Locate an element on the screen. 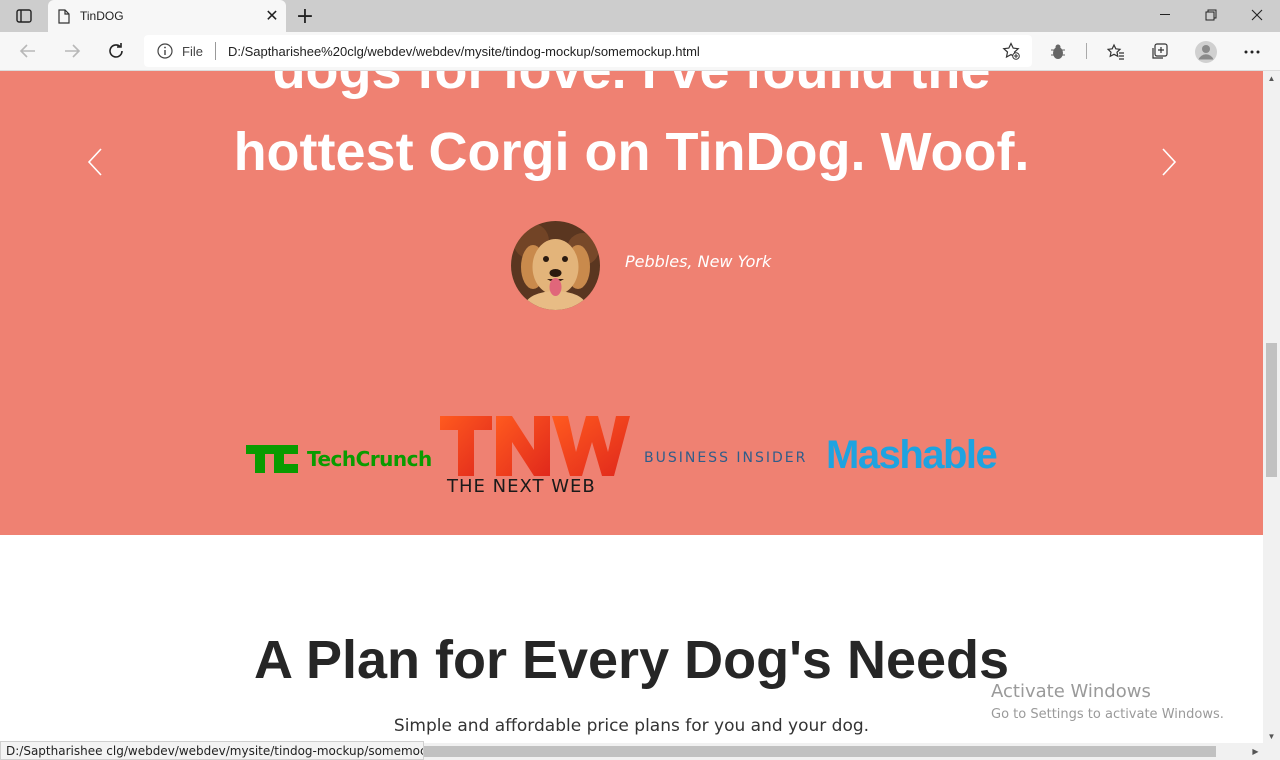 This screenshot has height=760, width=1280. tab-title: TinDOG is located at coordinates (102, 16).